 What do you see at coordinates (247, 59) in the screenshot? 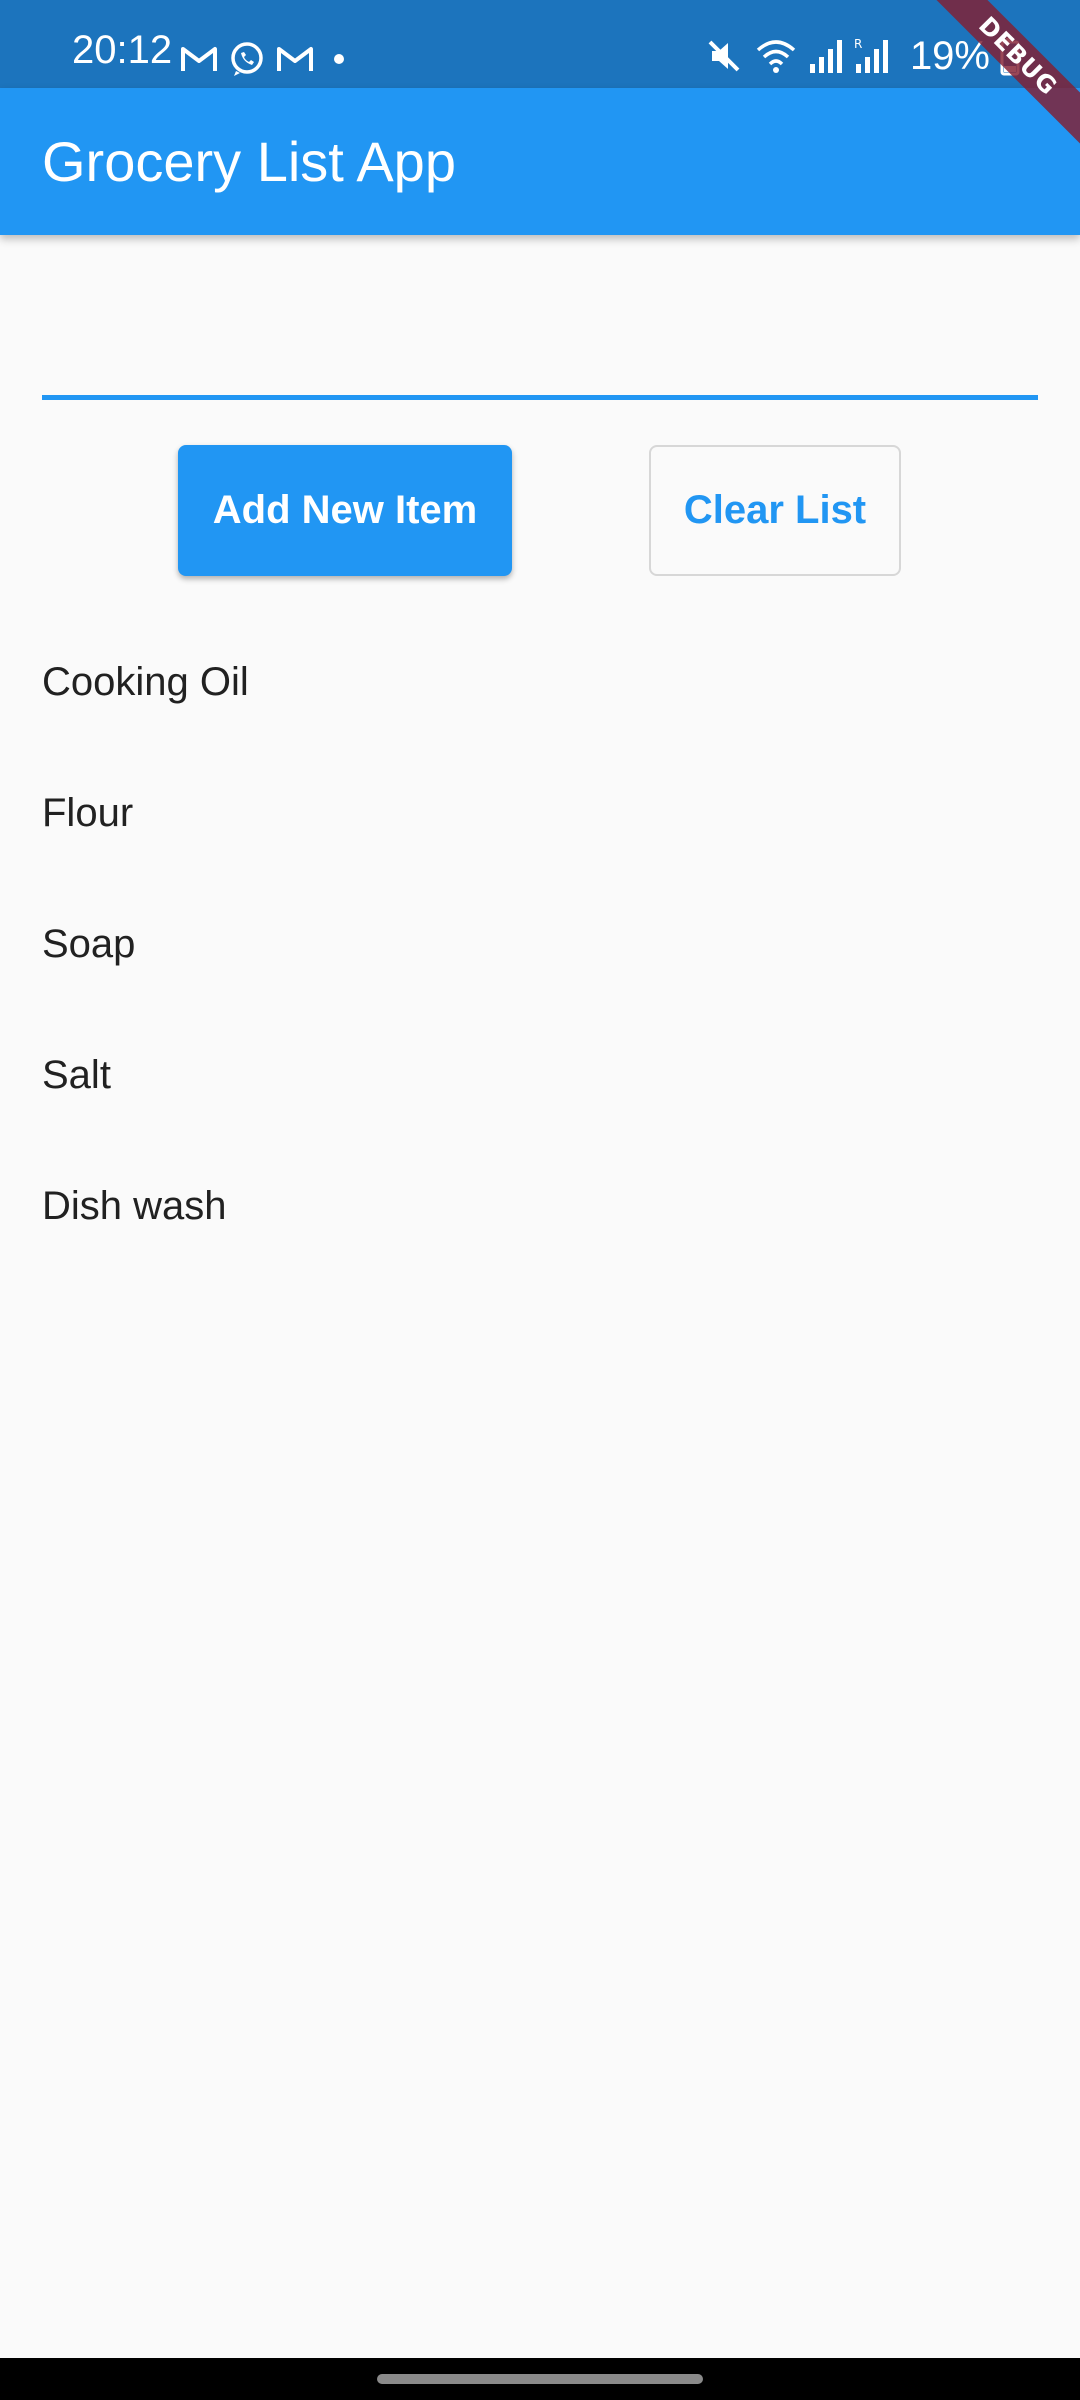
I see `whatsapp-icon` at bounding box center [247, 59].